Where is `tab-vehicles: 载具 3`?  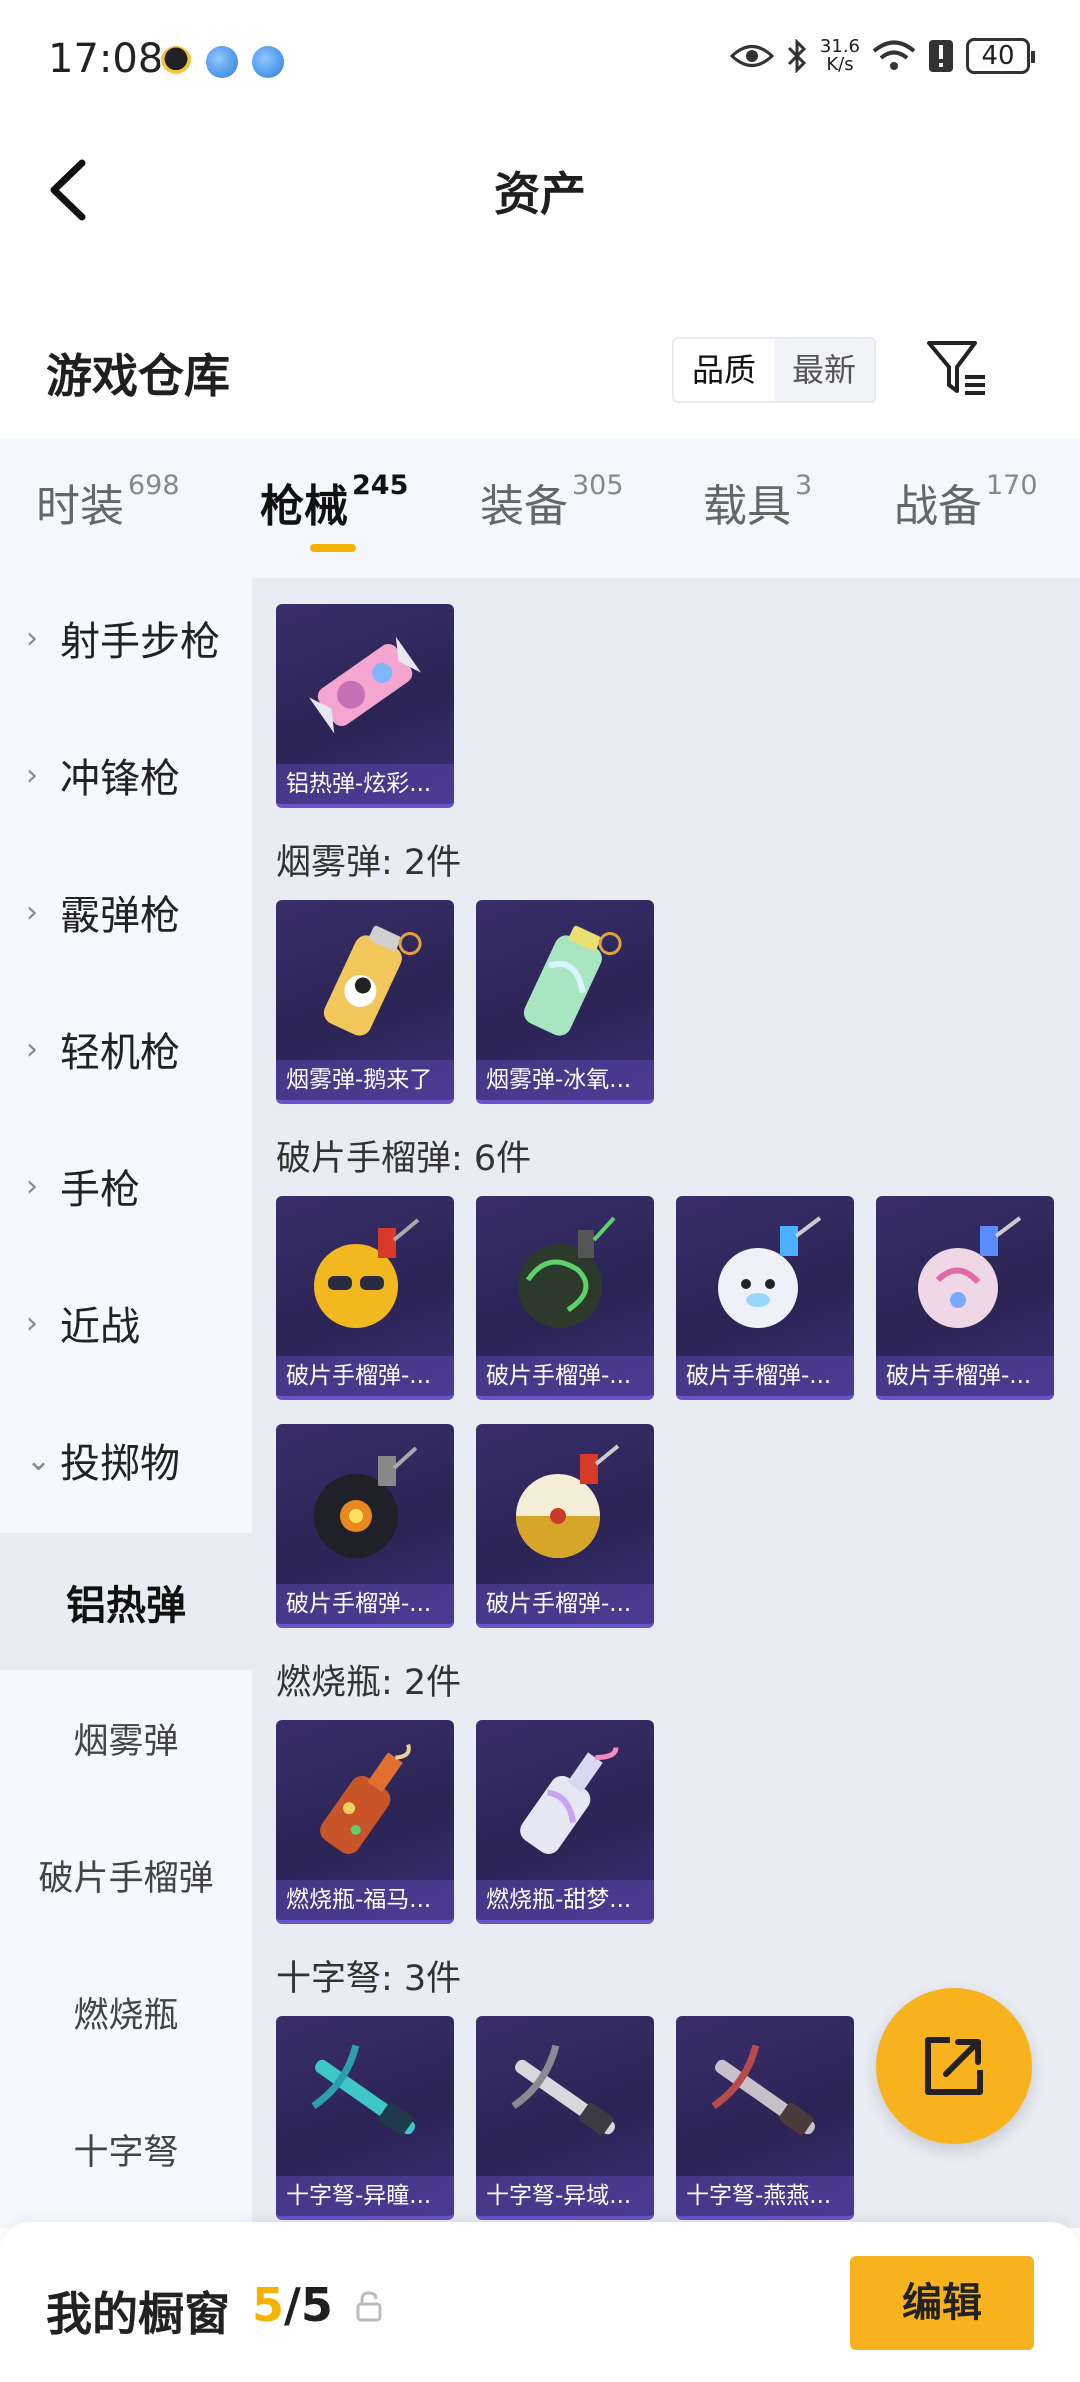
tab-vehicles: 载具 3 is located at coordinates (757, 502).